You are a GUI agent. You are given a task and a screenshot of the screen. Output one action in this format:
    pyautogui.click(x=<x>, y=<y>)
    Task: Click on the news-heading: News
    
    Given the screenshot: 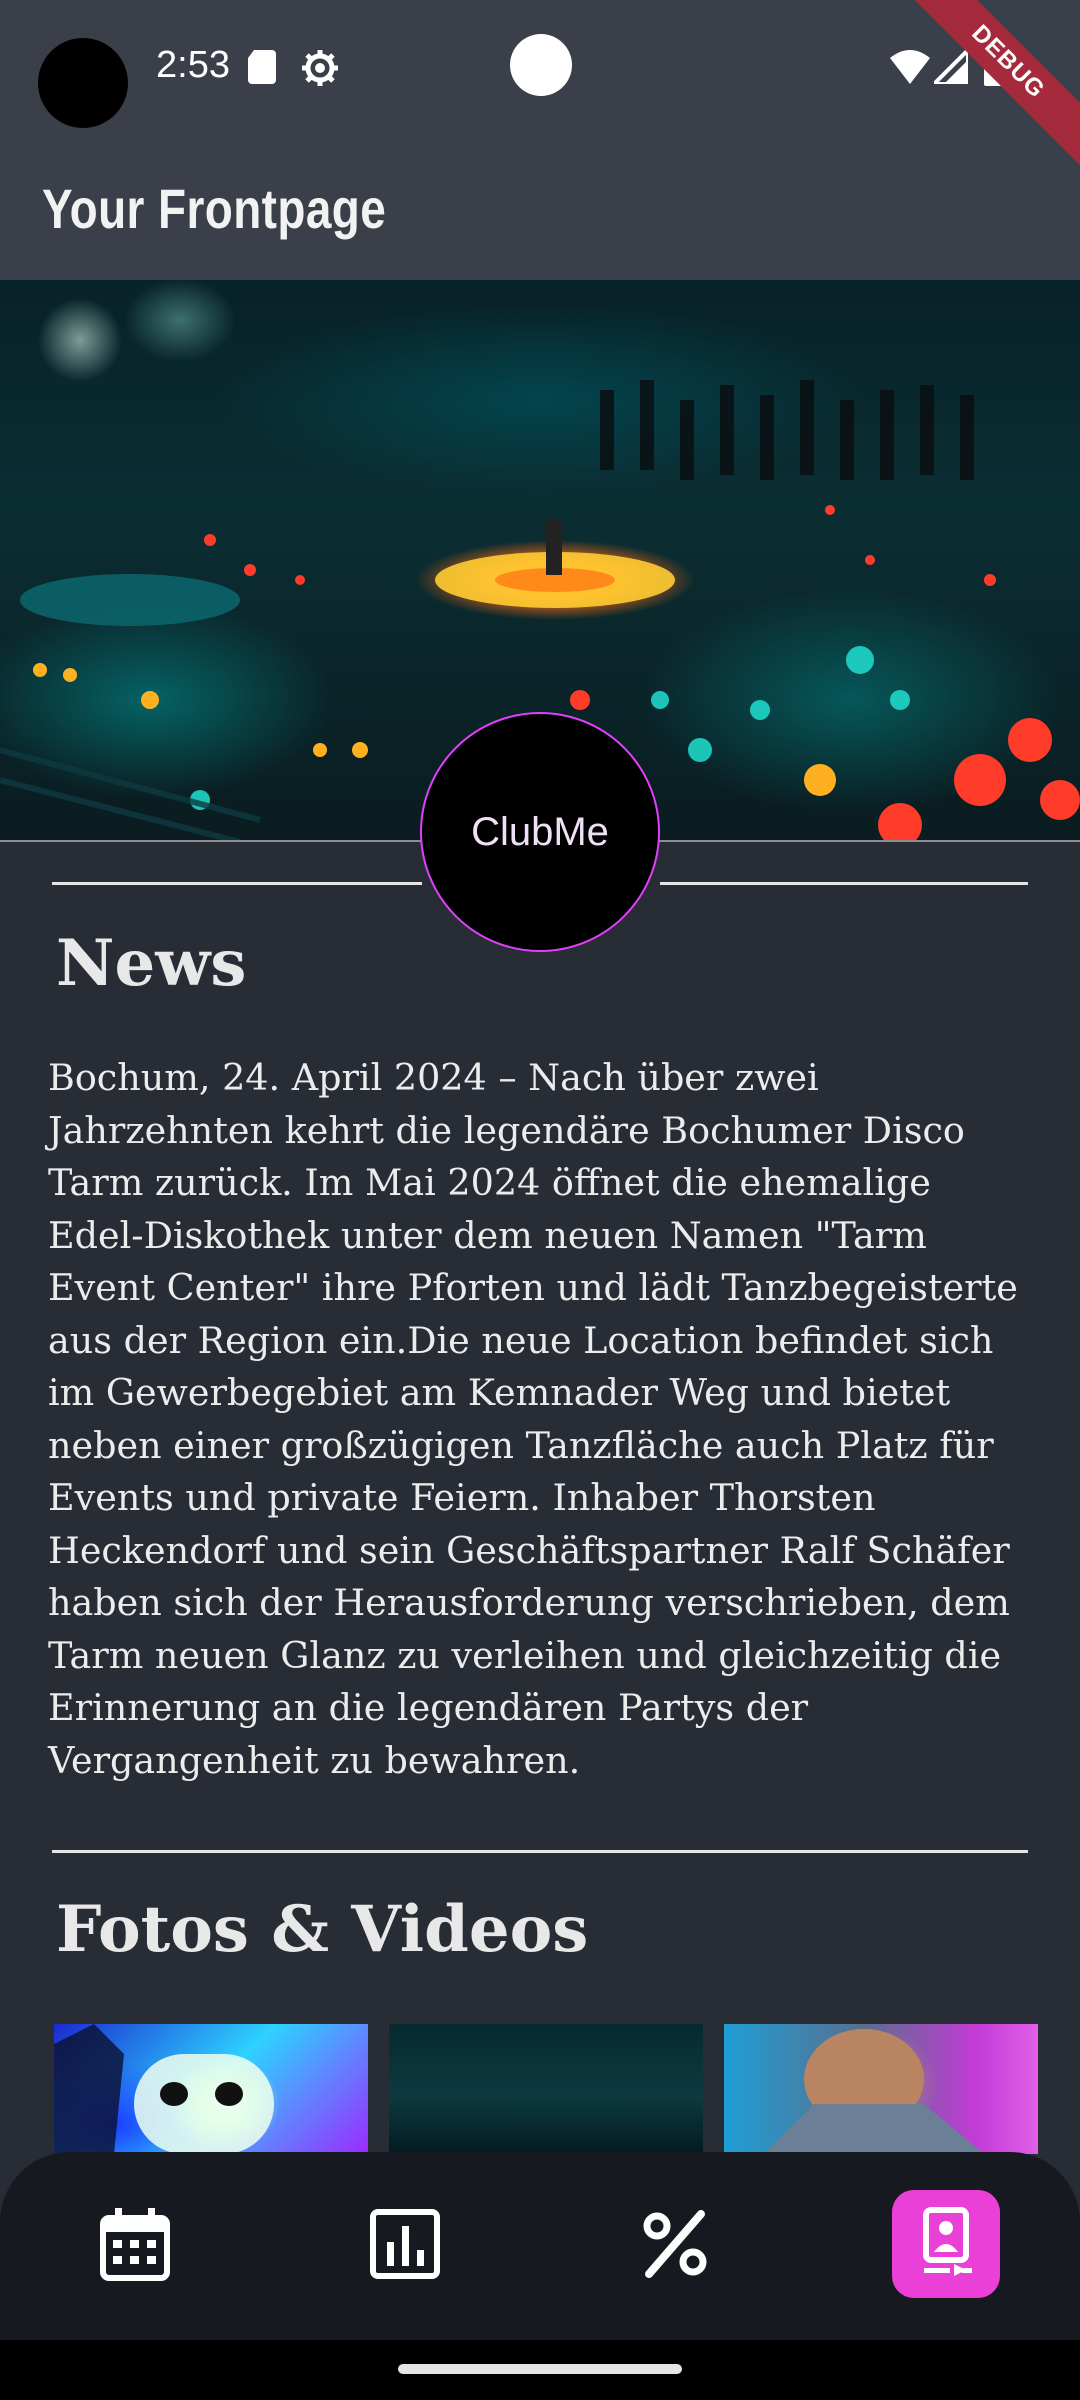 What is the action you would take?
    pyautogui.click(x=151, y=963)
    